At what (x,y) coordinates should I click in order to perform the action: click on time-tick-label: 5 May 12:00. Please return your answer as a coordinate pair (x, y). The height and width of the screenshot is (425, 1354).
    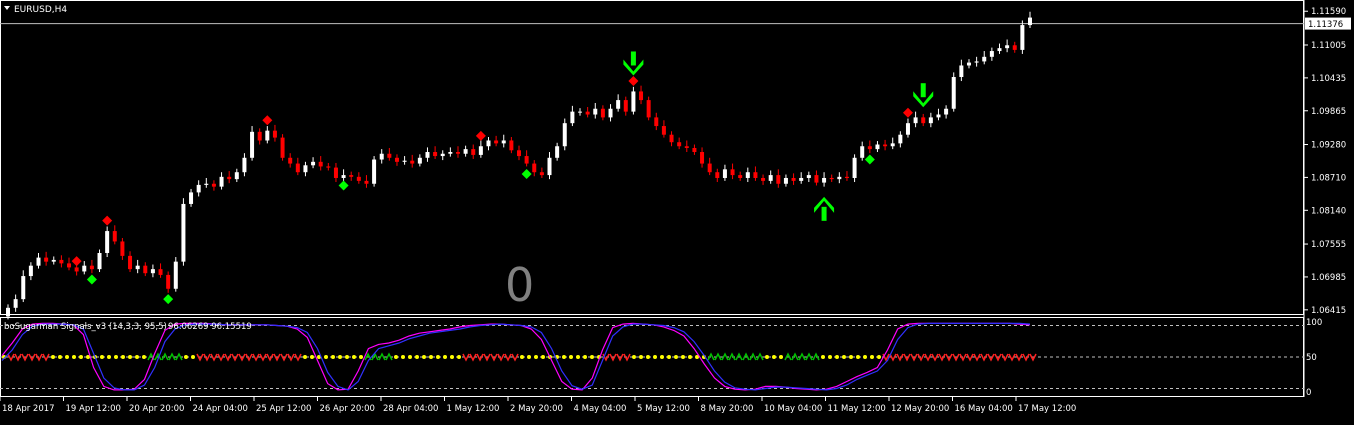
    Looking at the image, I should click on (663, 409).